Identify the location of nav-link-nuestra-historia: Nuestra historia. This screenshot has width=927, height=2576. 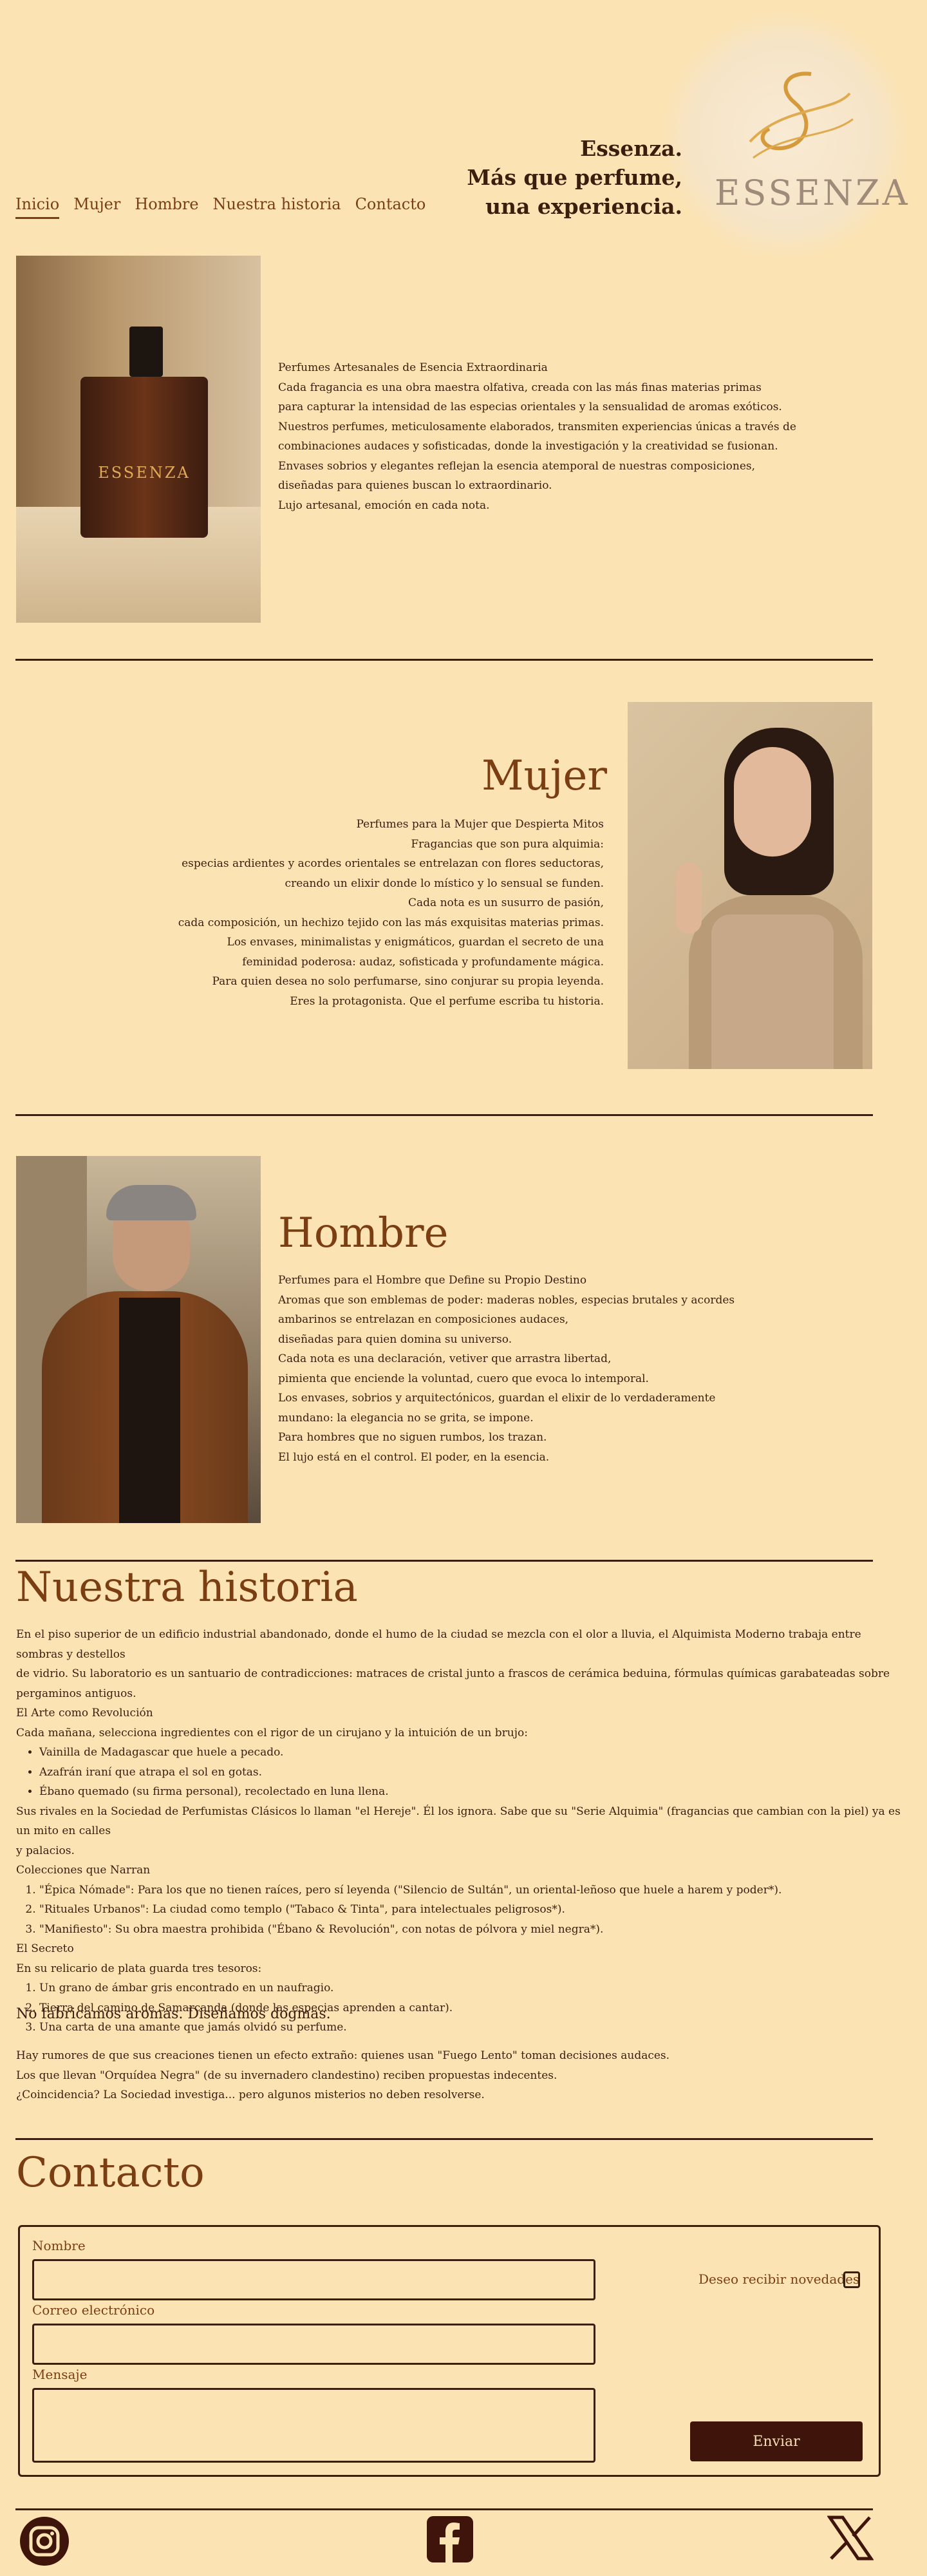
(277, 207).